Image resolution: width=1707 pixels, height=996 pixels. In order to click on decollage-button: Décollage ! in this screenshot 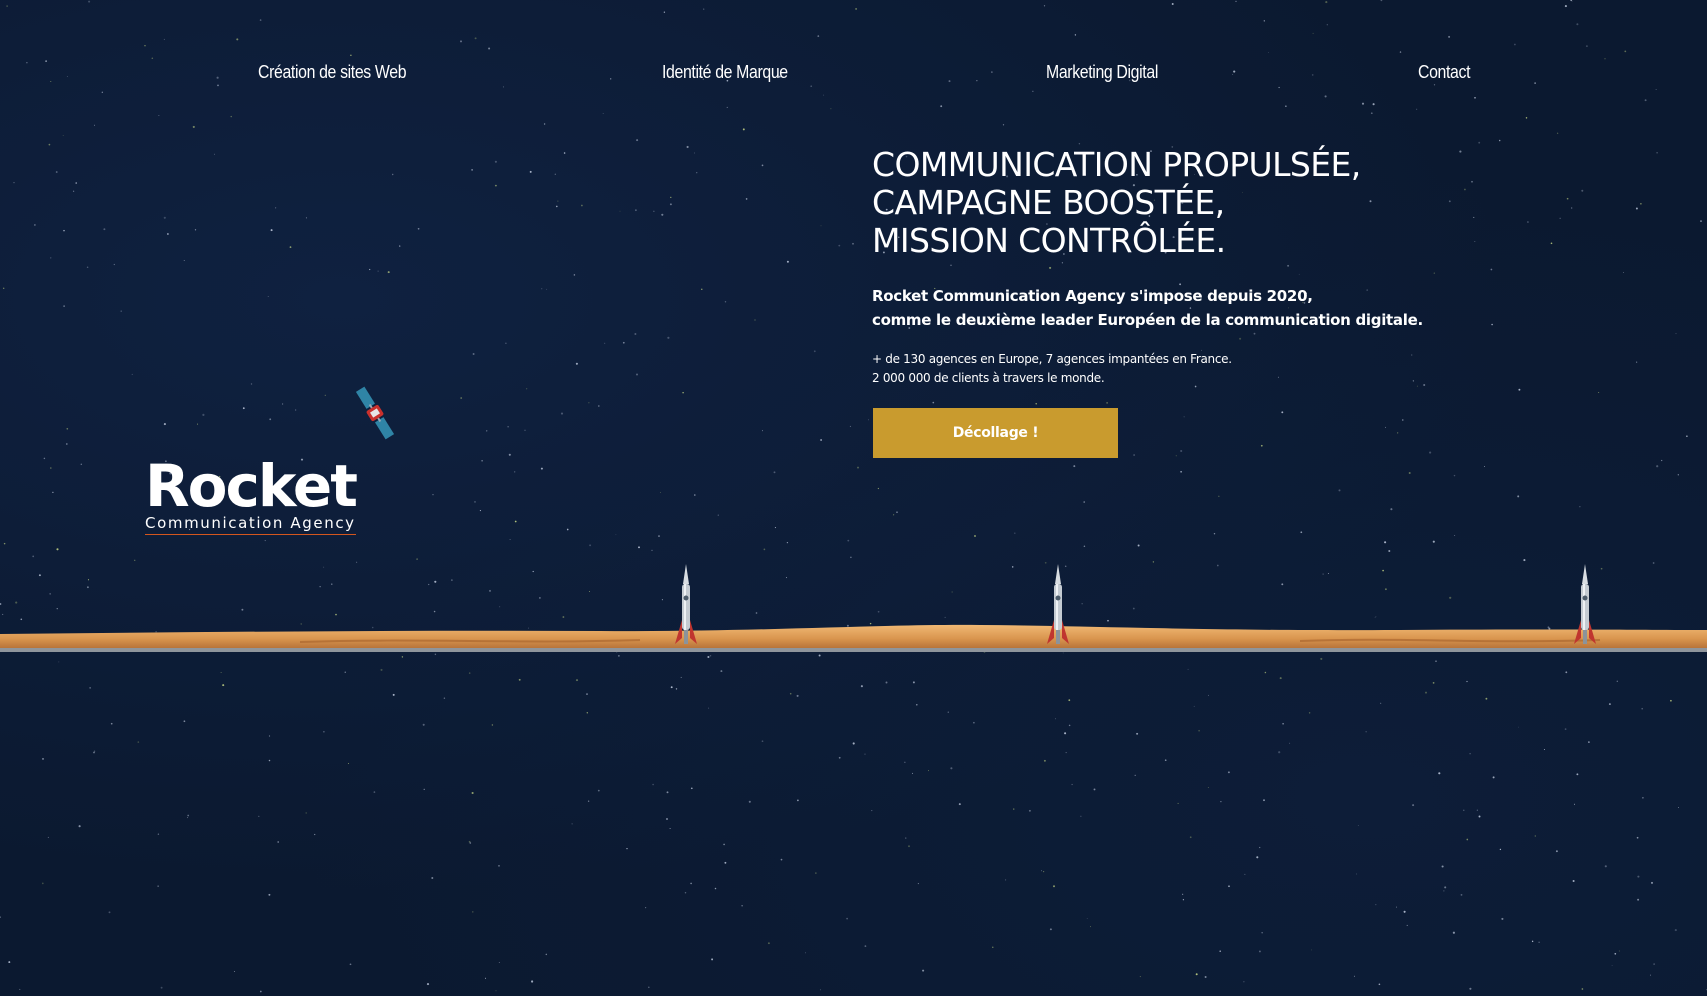, I will do `click(995, 433)`.